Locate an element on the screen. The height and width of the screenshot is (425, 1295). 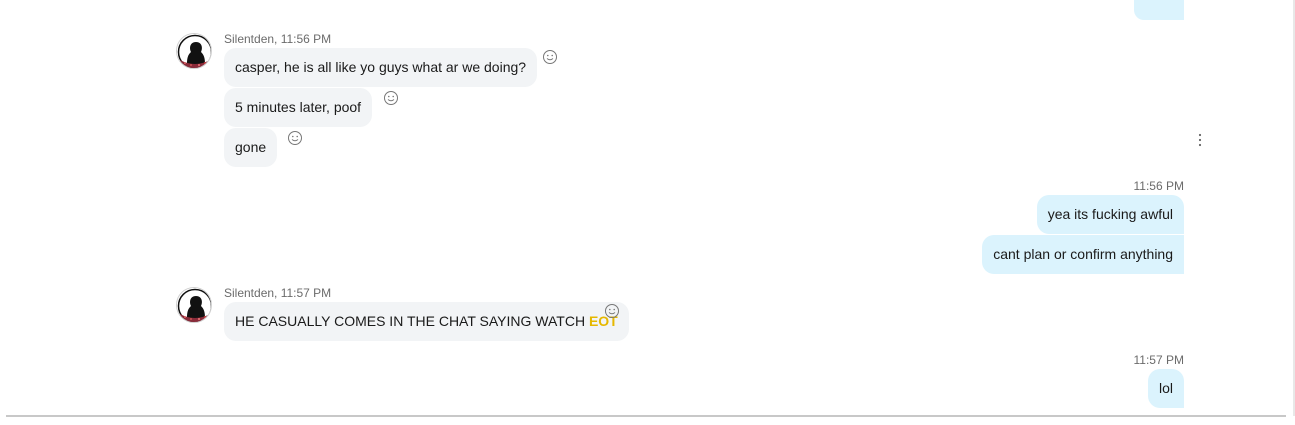
composer-divider is located at coordinates (646, 416).